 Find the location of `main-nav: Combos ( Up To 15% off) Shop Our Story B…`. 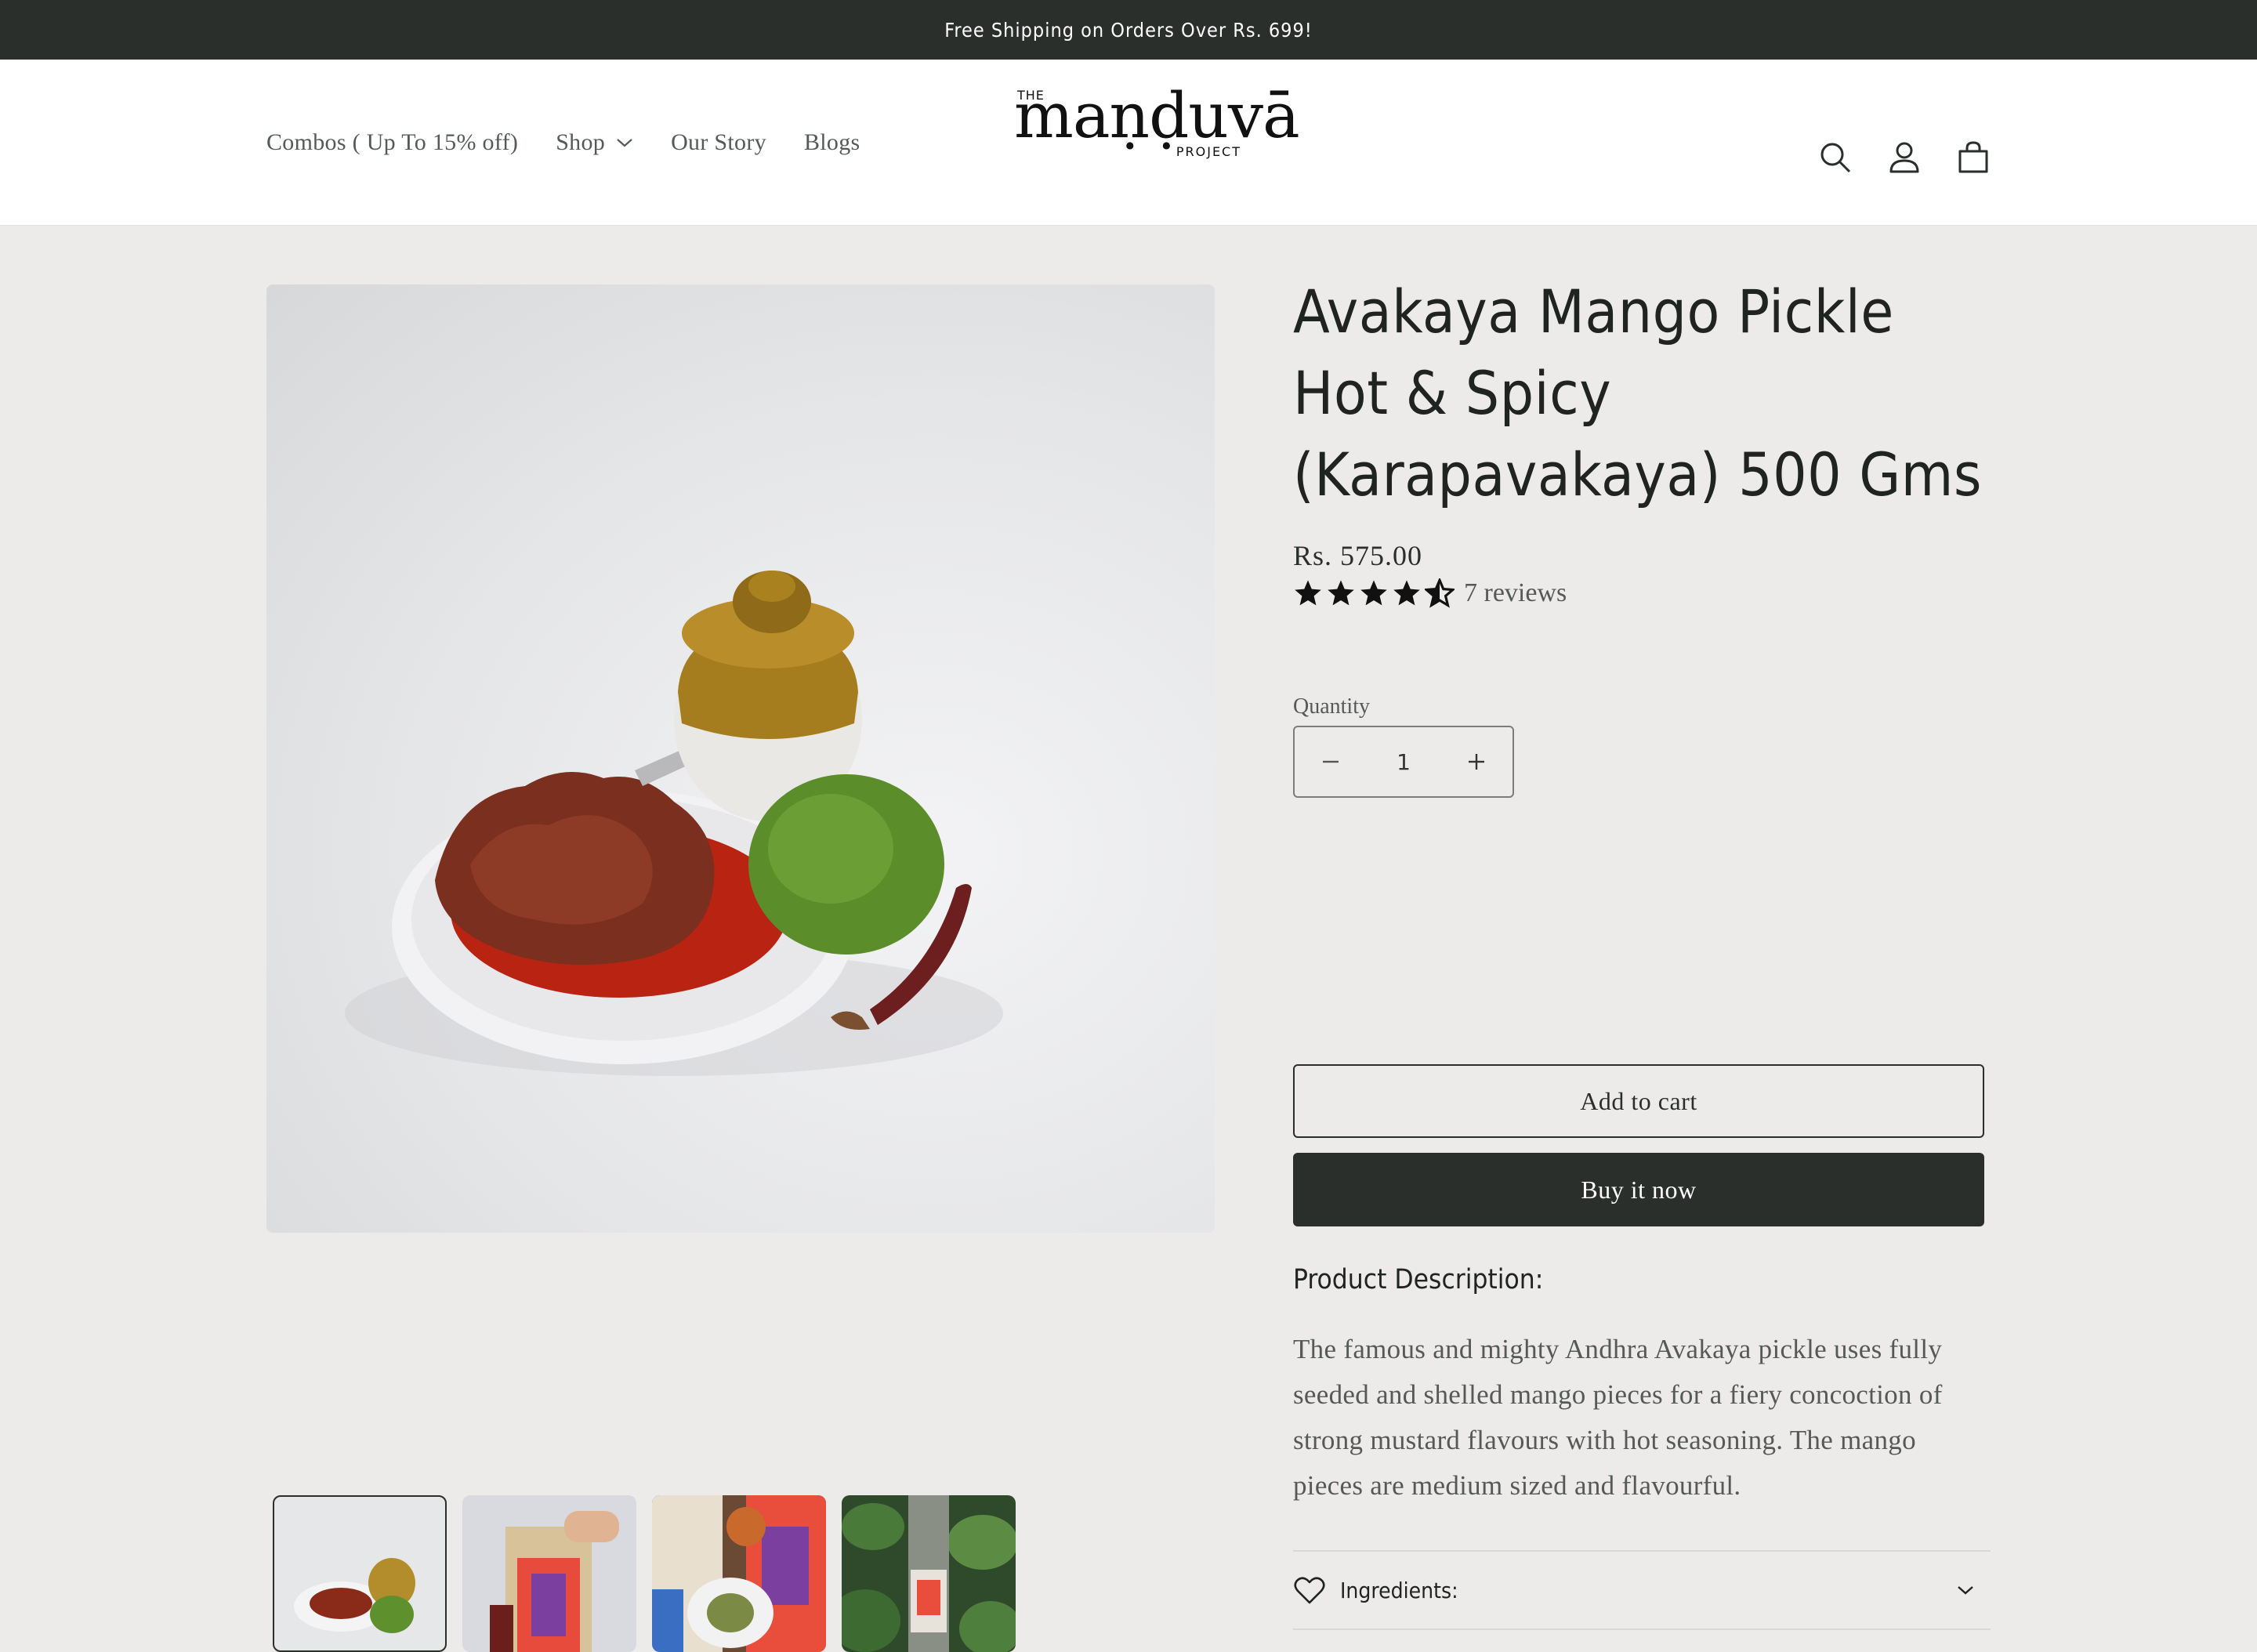

main-nav: Combos ( Up To 15% off) Shop Our Story B… is located at coordinates (581, 142).